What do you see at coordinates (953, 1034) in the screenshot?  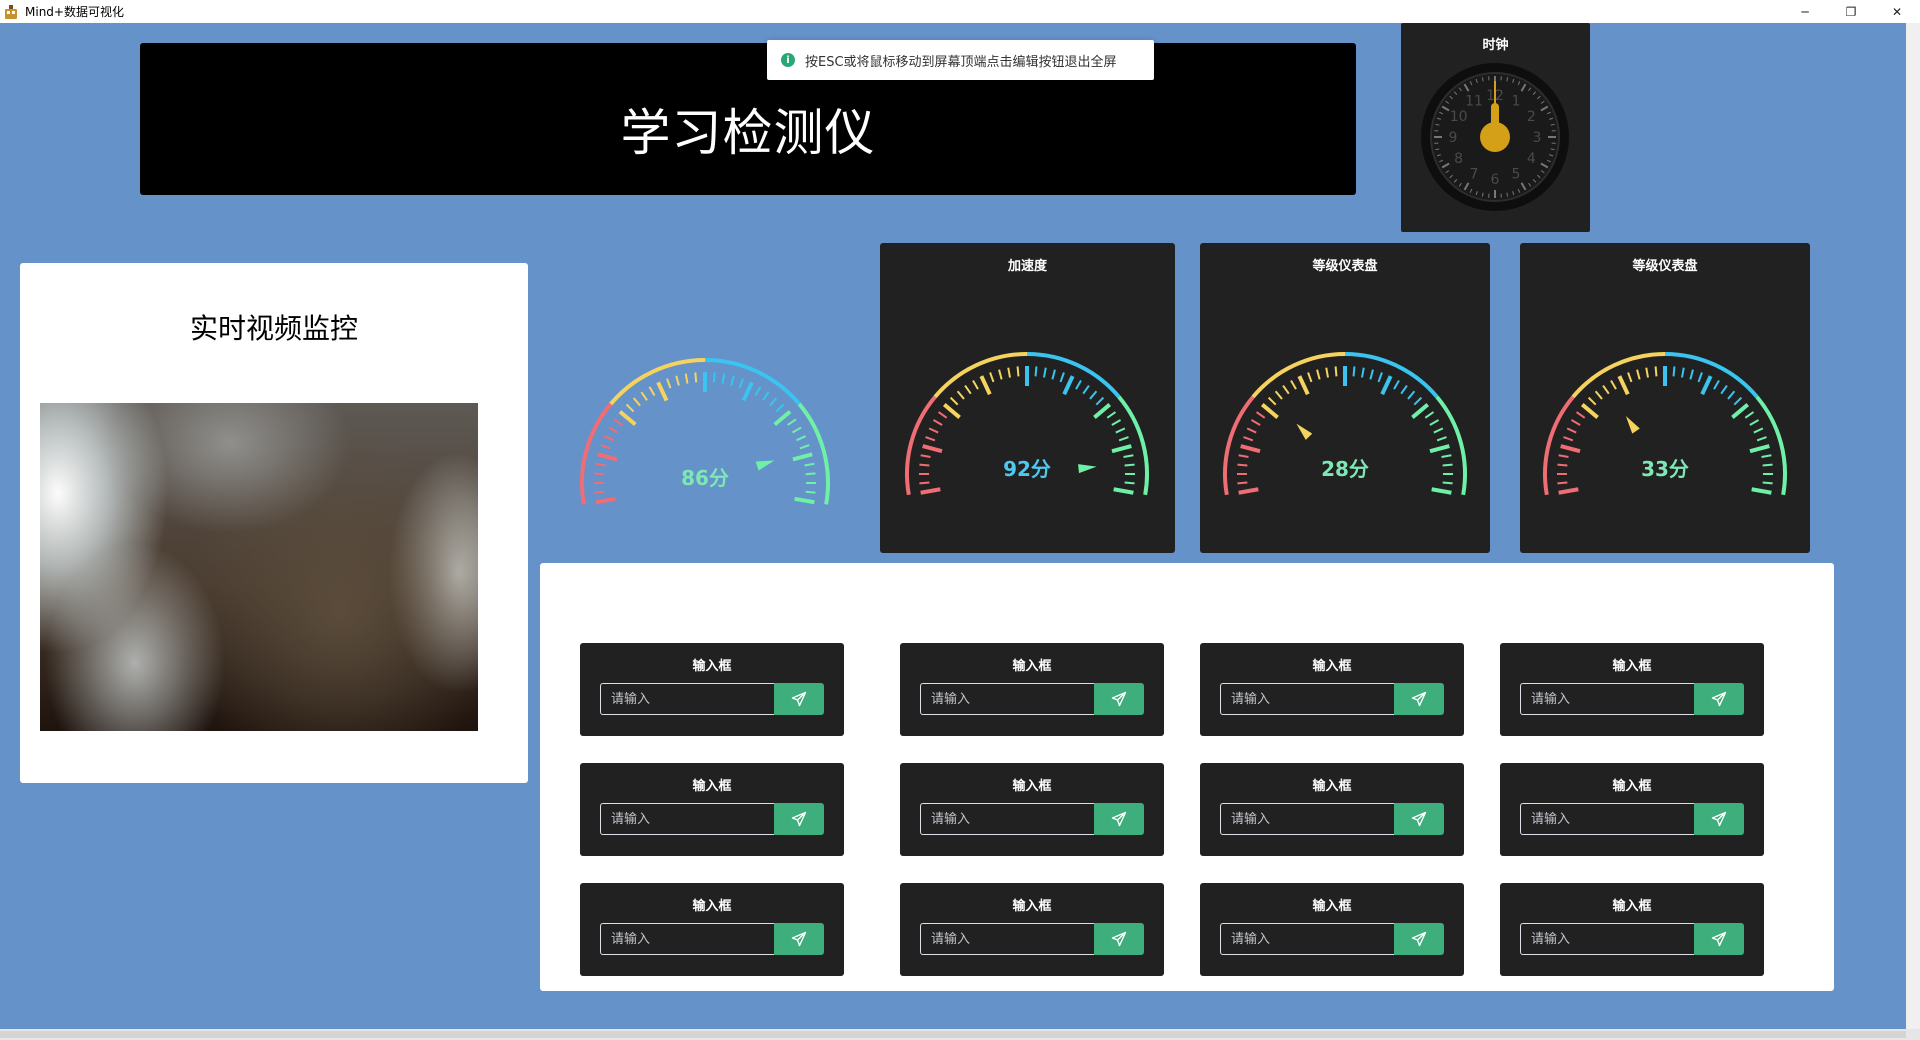 I see `scrollbar-thumb` at bounding box center [953, 1034].